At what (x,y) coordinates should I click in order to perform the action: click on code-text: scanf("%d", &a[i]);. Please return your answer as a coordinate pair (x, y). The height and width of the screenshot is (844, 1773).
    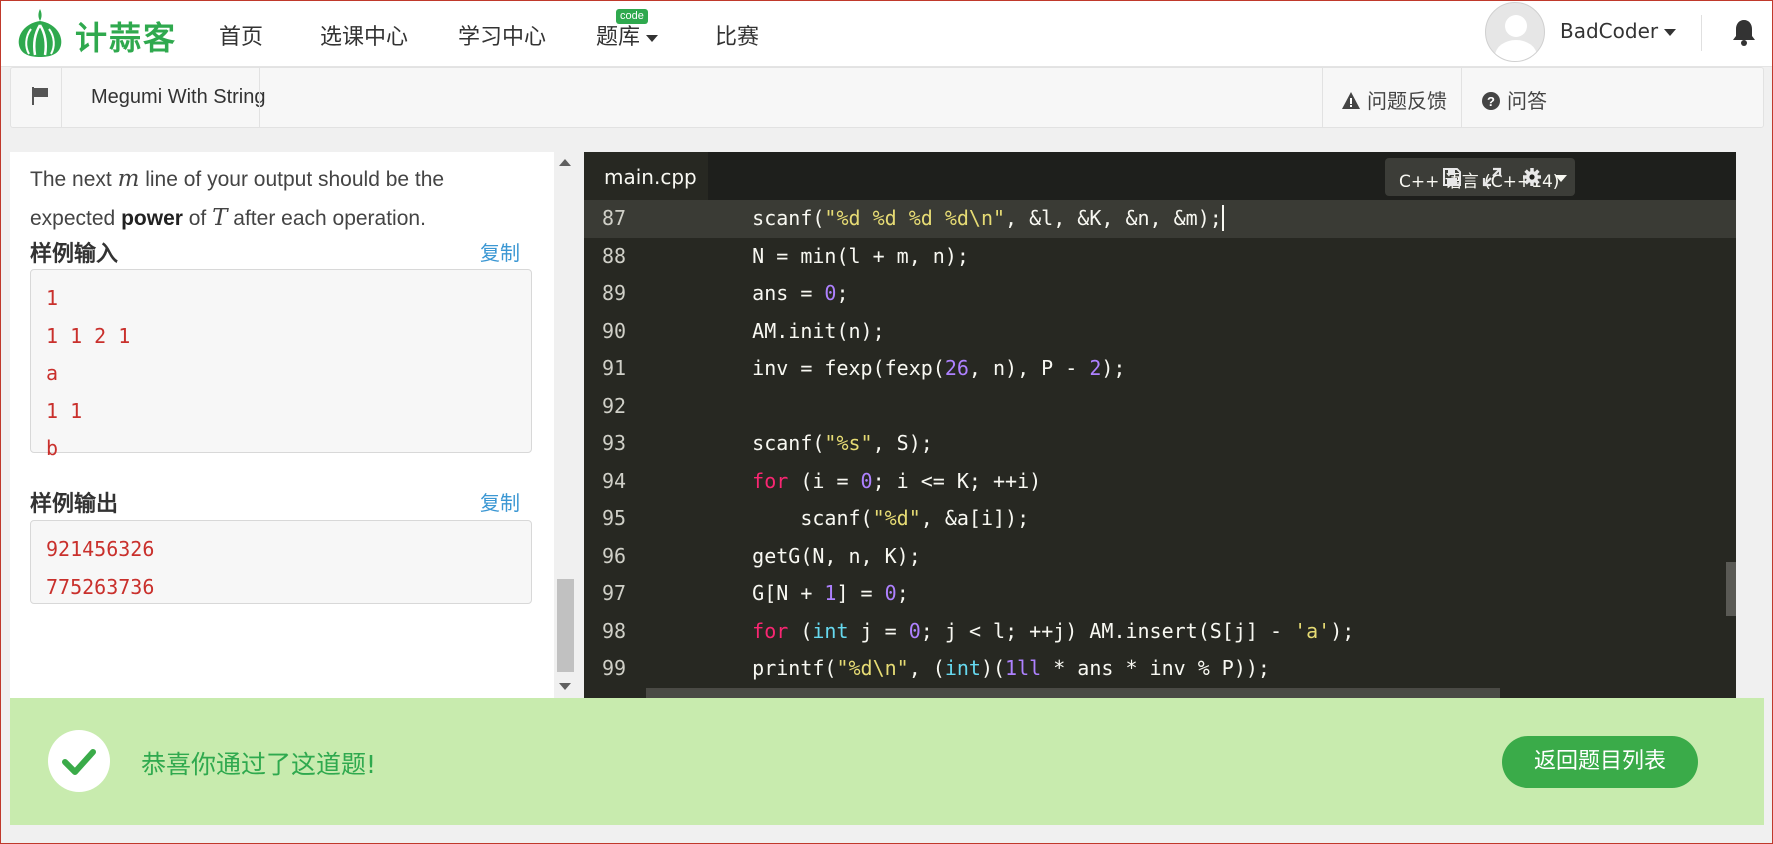
    Looking at the image, I should click on (867, 518).